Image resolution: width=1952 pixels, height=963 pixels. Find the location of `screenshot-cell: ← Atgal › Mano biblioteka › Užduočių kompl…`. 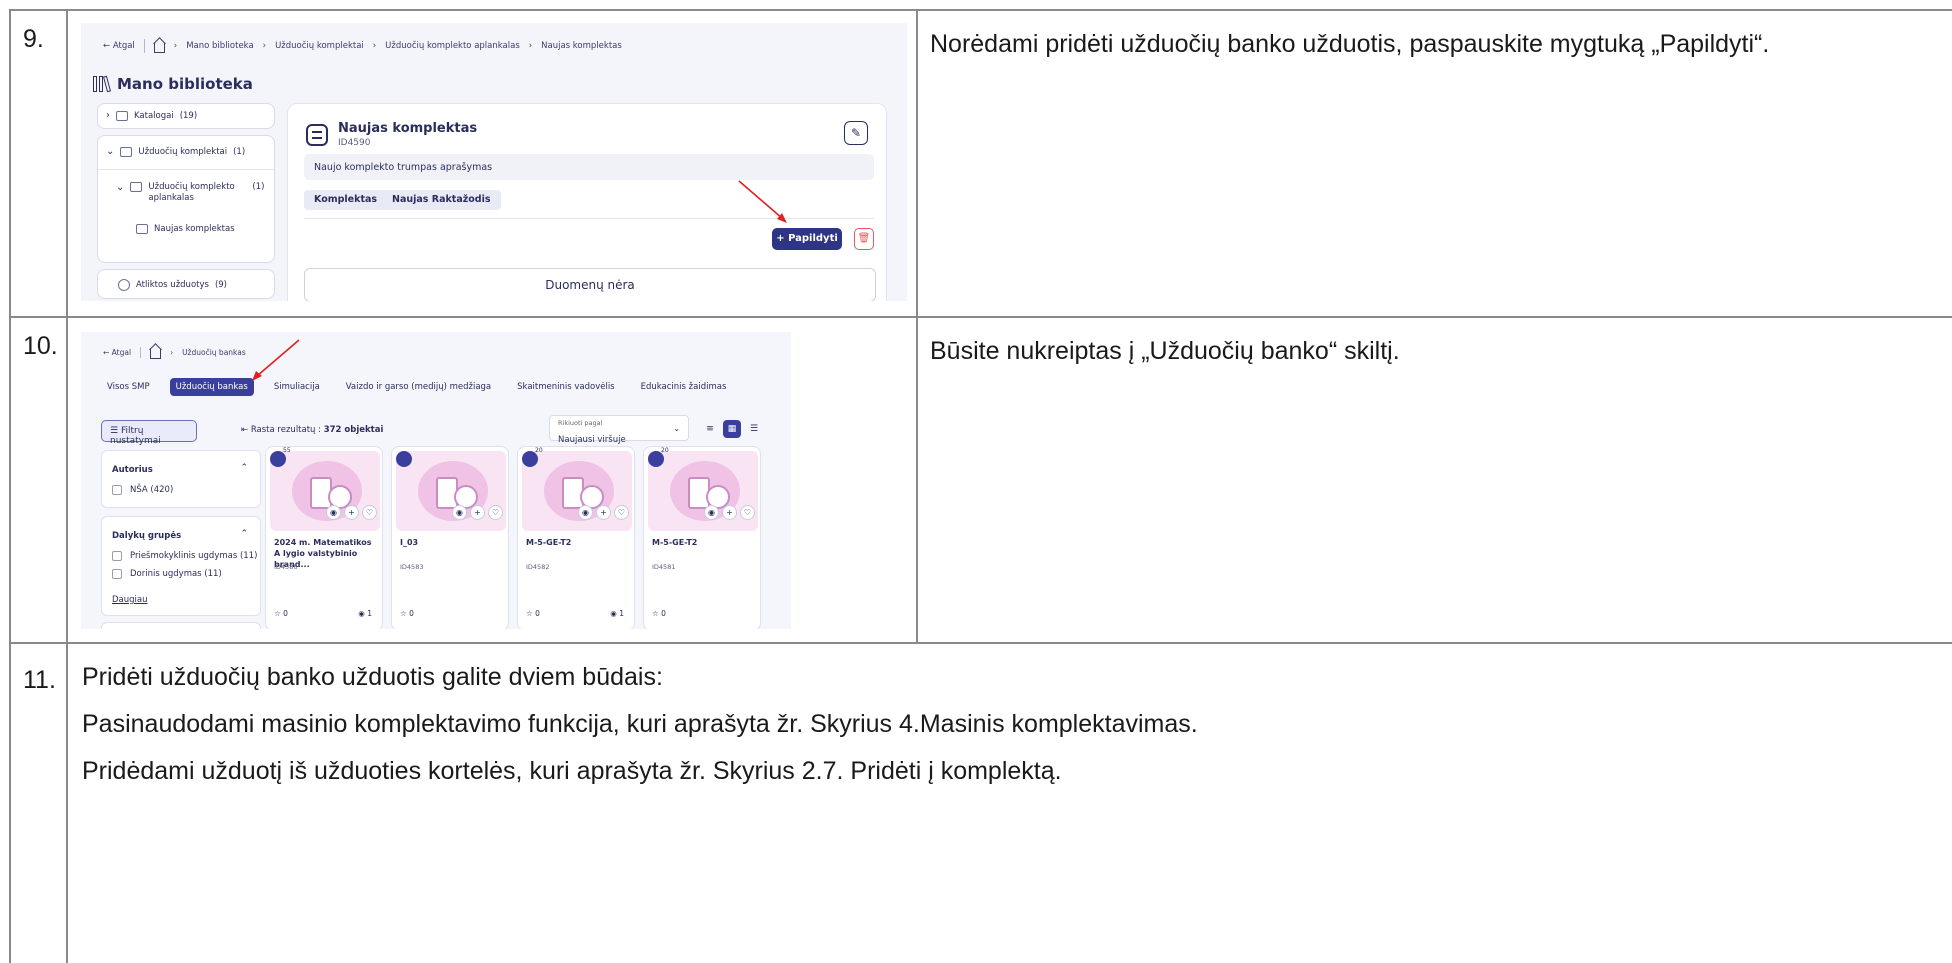

screenshot-cell: ← Atgal › Mano biblioteka › Užduočių kompl… is located at coordinates (492, 163).